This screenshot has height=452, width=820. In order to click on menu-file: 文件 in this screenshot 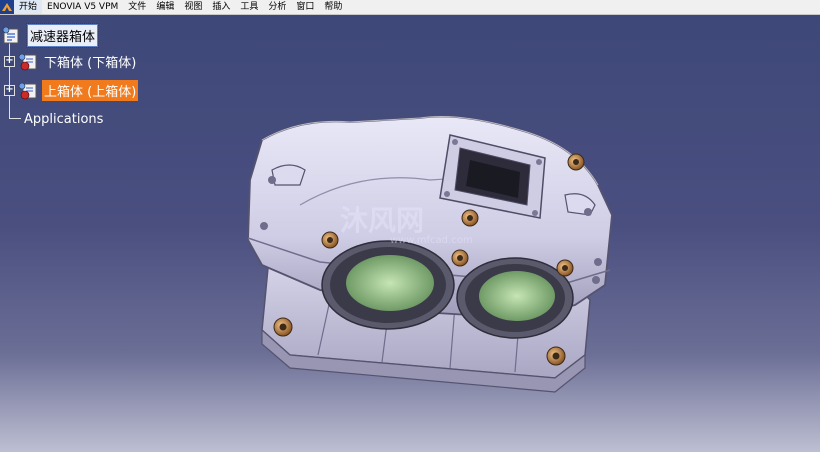, I will do `click(137, 7)`.